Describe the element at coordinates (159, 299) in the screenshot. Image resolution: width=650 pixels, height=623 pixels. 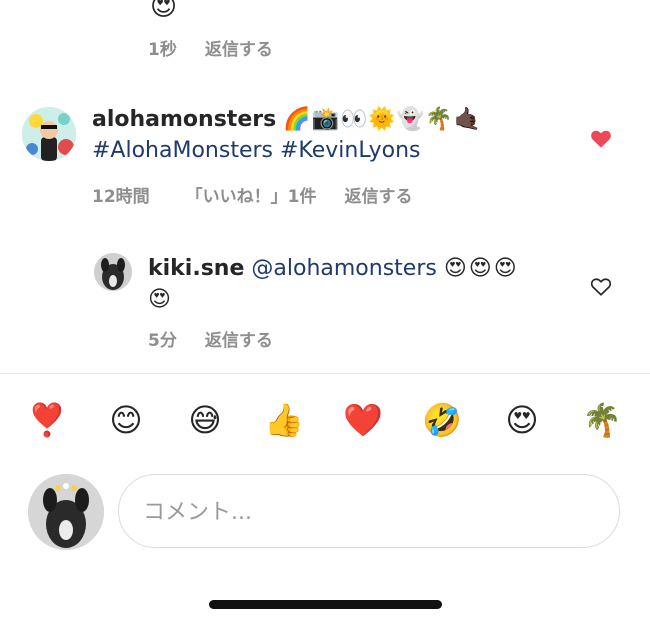
I see `reply-emoji-line2: 😍` at that location.